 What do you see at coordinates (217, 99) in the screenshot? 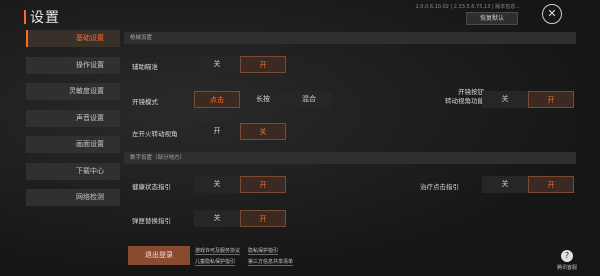
I see `fire-mode-tap: 点击` at bounding box center [217, 99].